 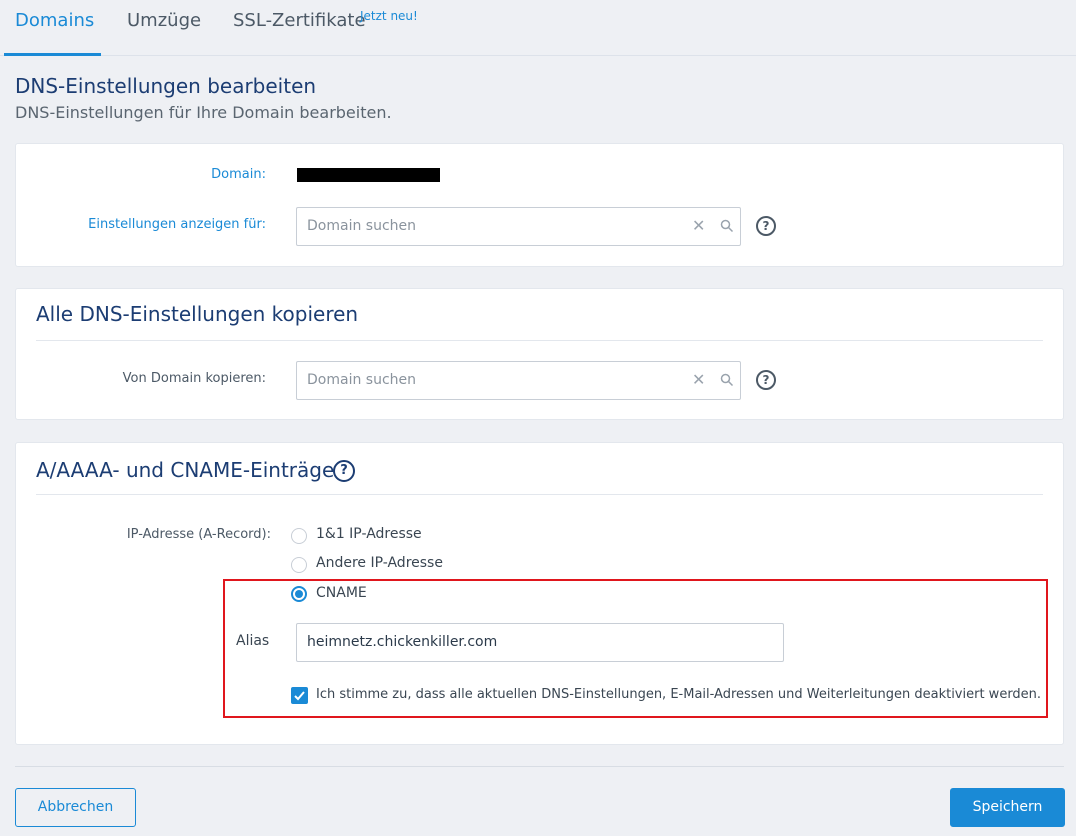 What do you see at coordinates (166, 86) in the screenshot?
I see `page-title: DNS-Einstellungen bearbeiten` at bounding box center [166, 86].